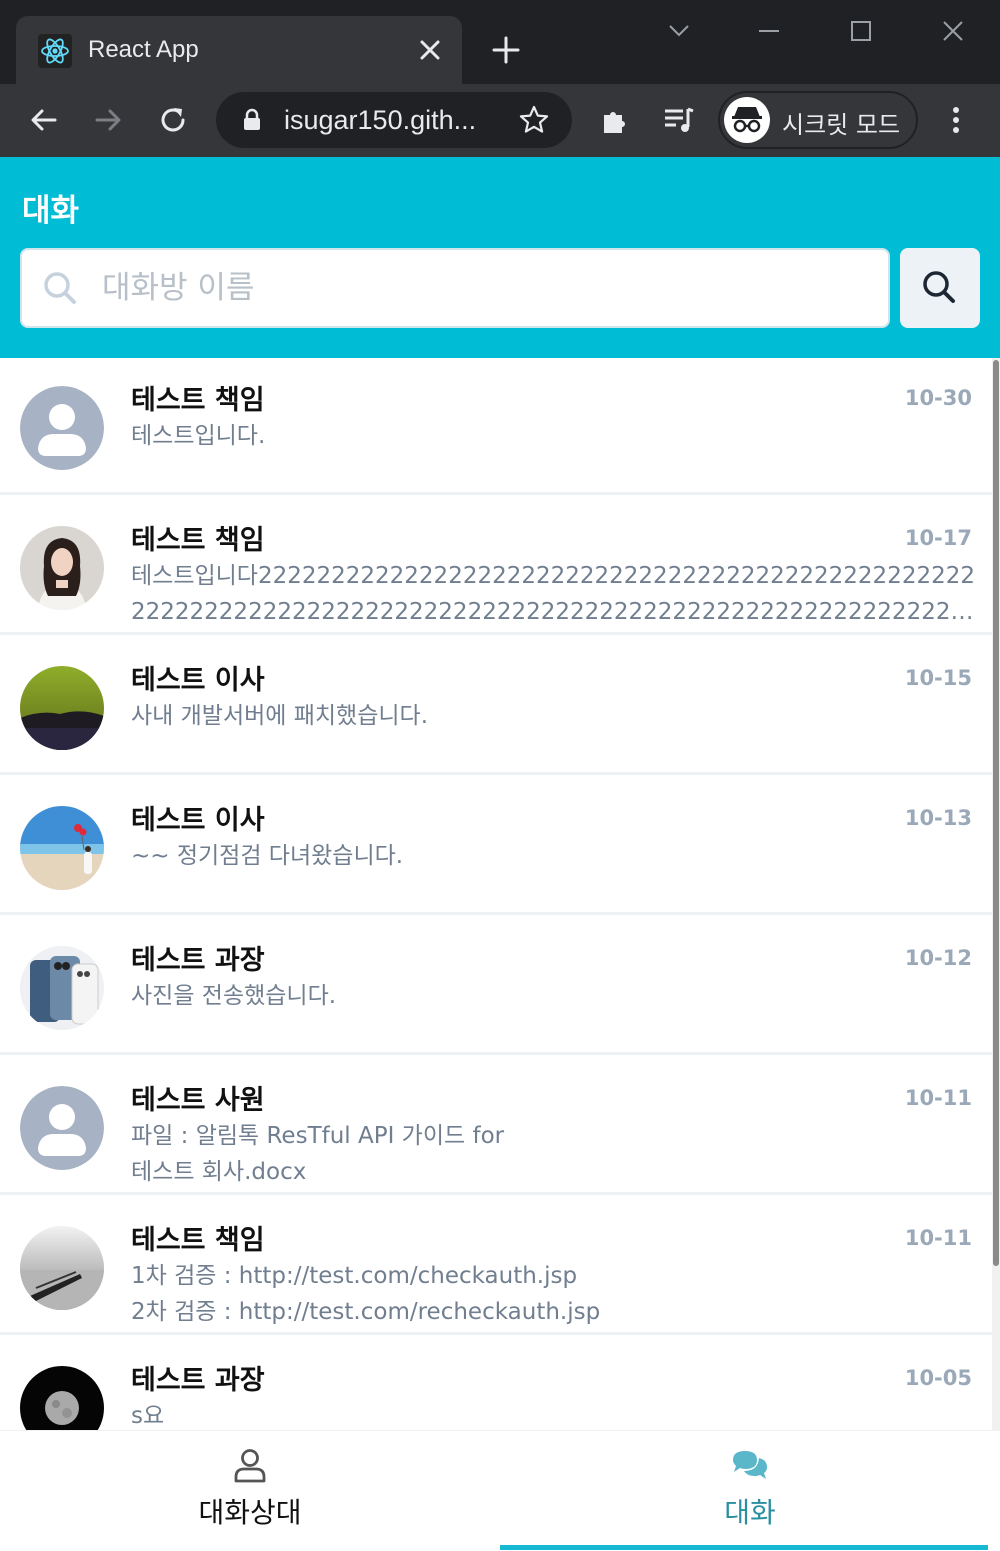  Describe the element at coordinates (616, 120) in the screenshot. I see `extensions-puzzle-icon` at that location.